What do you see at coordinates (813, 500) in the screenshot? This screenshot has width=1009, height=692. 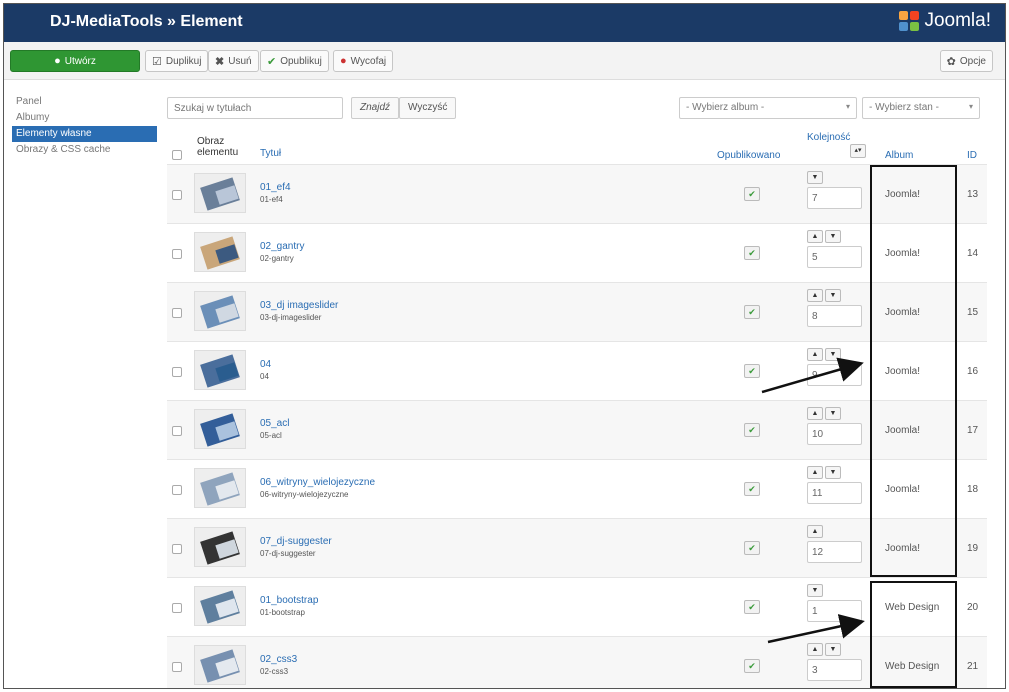 I see `annotation-arrows` at bounding box center [813, 500].